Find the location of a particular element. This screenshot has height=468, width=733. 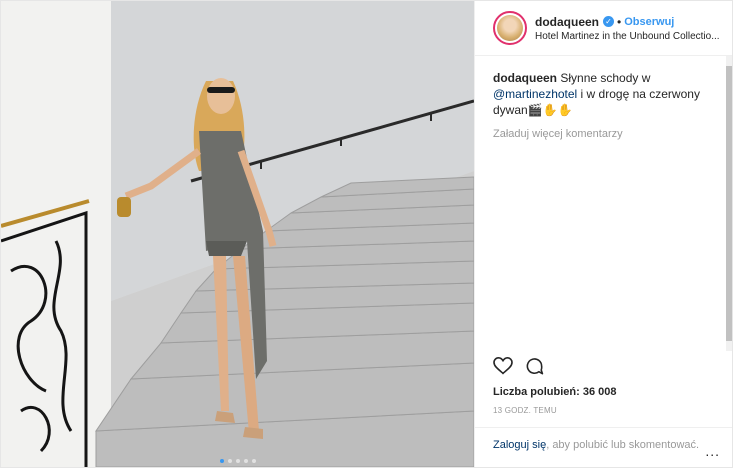

login-prompt-text: , aby polubić lub skomentować. is located at coordinates (623, 445).